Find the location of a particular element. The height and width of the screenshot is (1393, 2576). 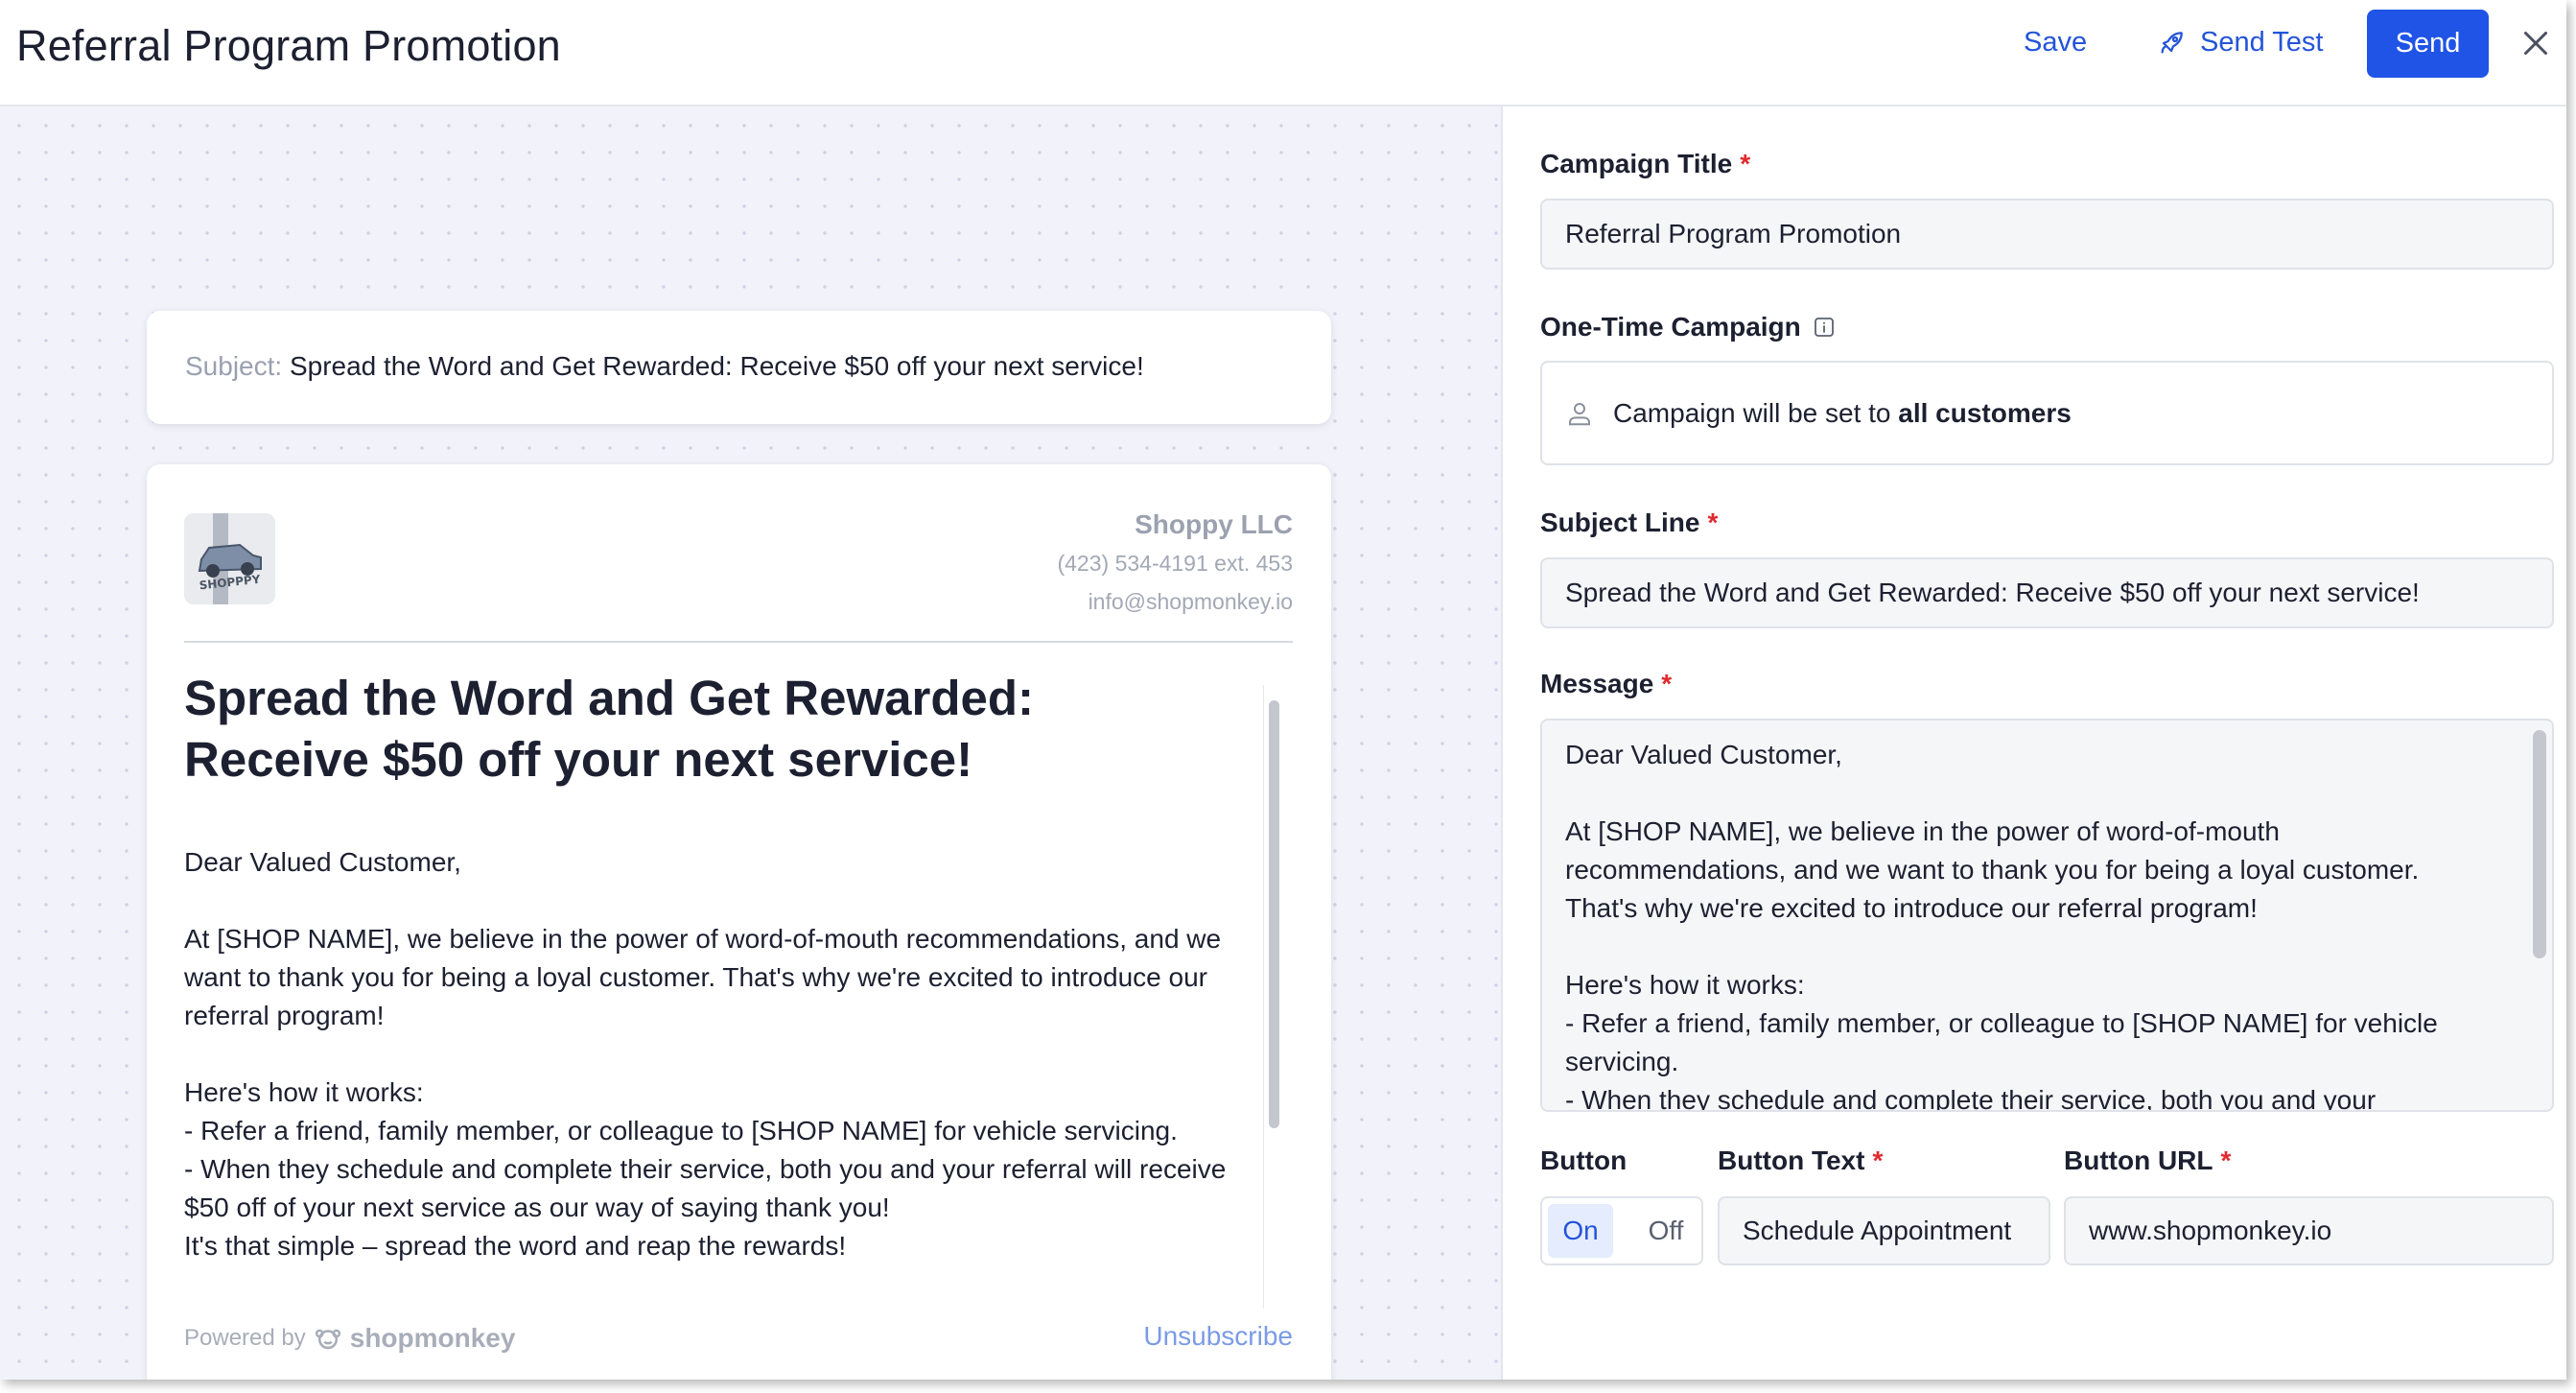

rocket-icon is located at coordinates (2172, 42).